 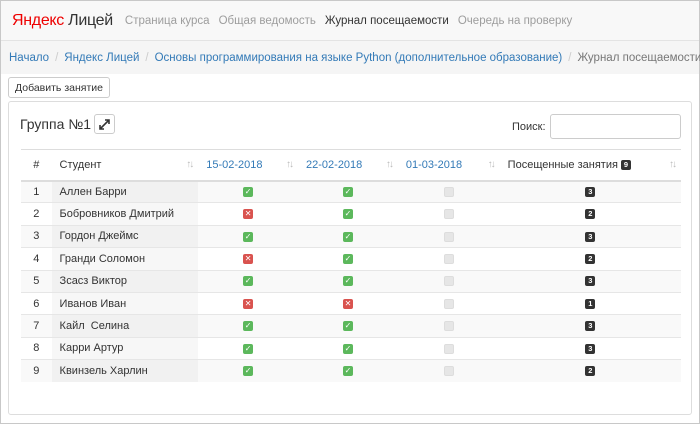 I want to click on breadcrumb-lyceum: Яндекс Лицей, so click(x=101, y=58).